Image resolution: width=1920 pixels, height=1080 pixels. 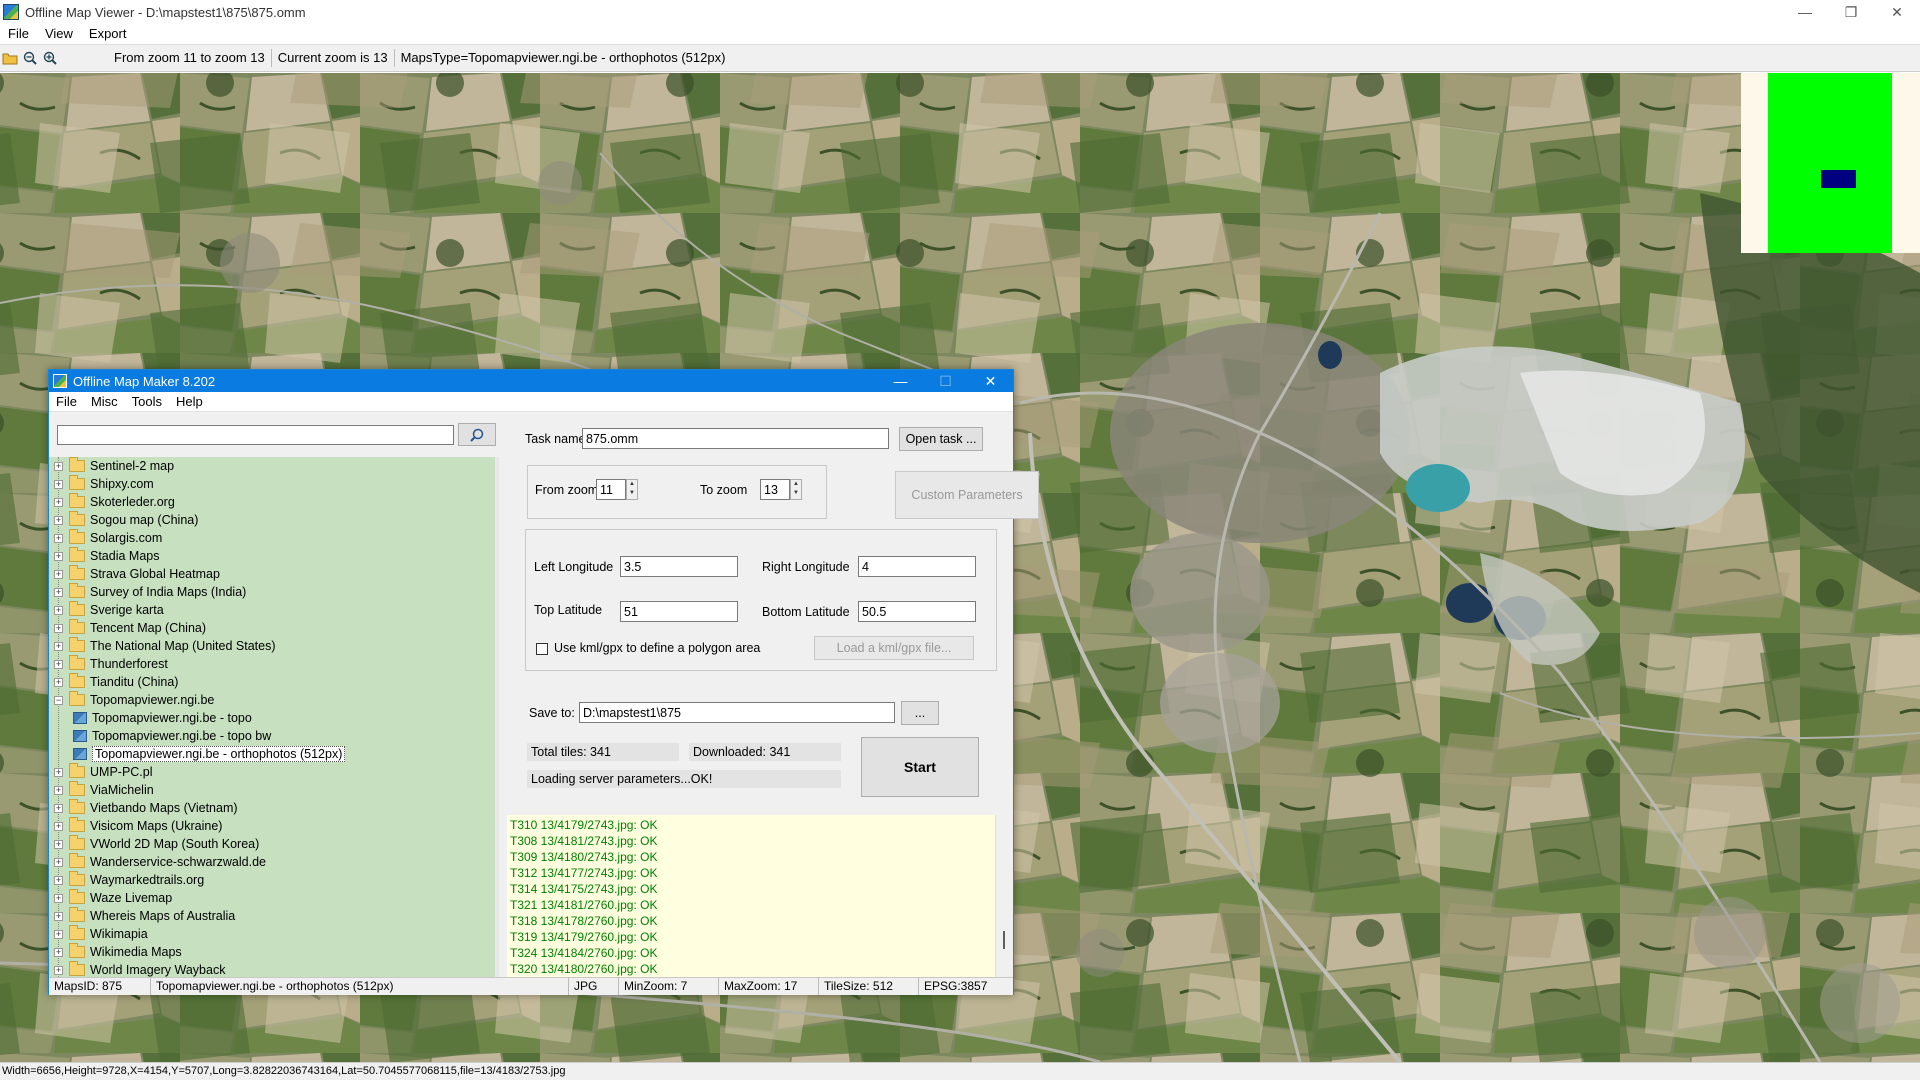 What do you see at coordinates (735, 438) in the screenshot?
I see `task-name-input` at bounding box center [735, 438].